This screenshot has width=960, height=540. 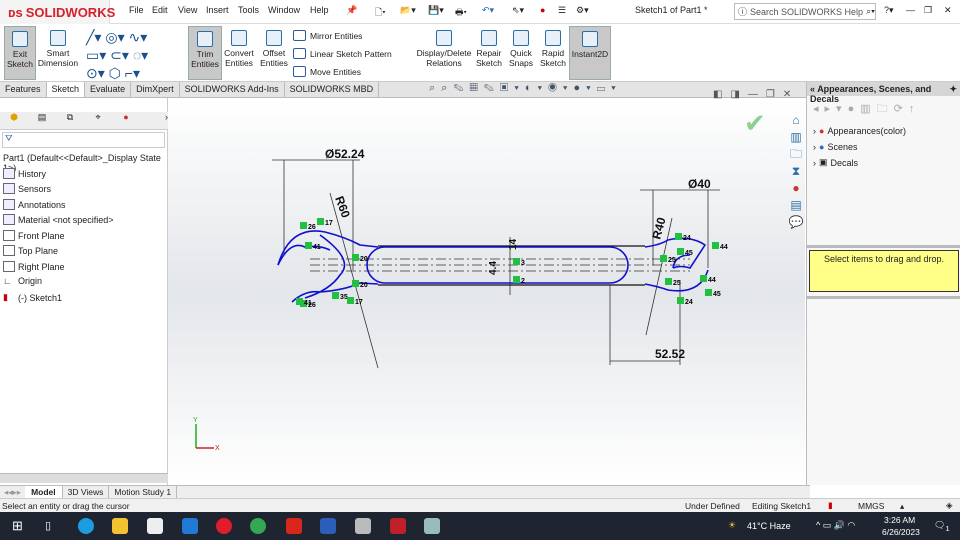 I want to click on offset-entities-button: Offset Entities, so click(x=274, y=53).